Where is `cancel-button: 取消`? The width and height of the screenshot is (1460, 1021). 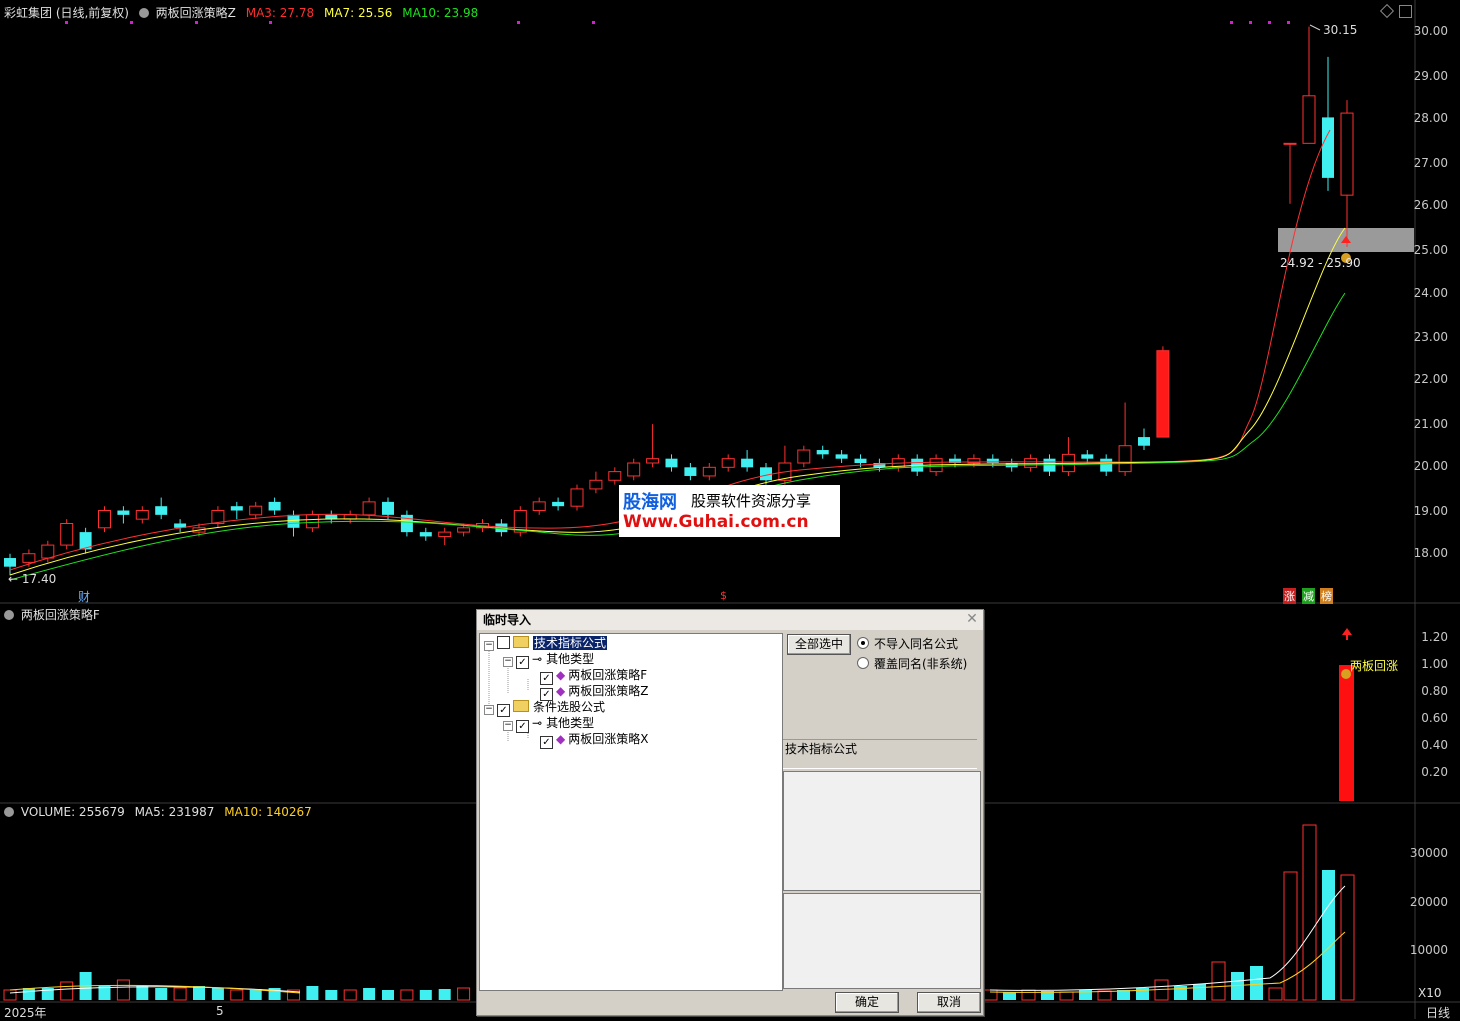 cancel-button: 取消 is located at coordinates (949, 1002).